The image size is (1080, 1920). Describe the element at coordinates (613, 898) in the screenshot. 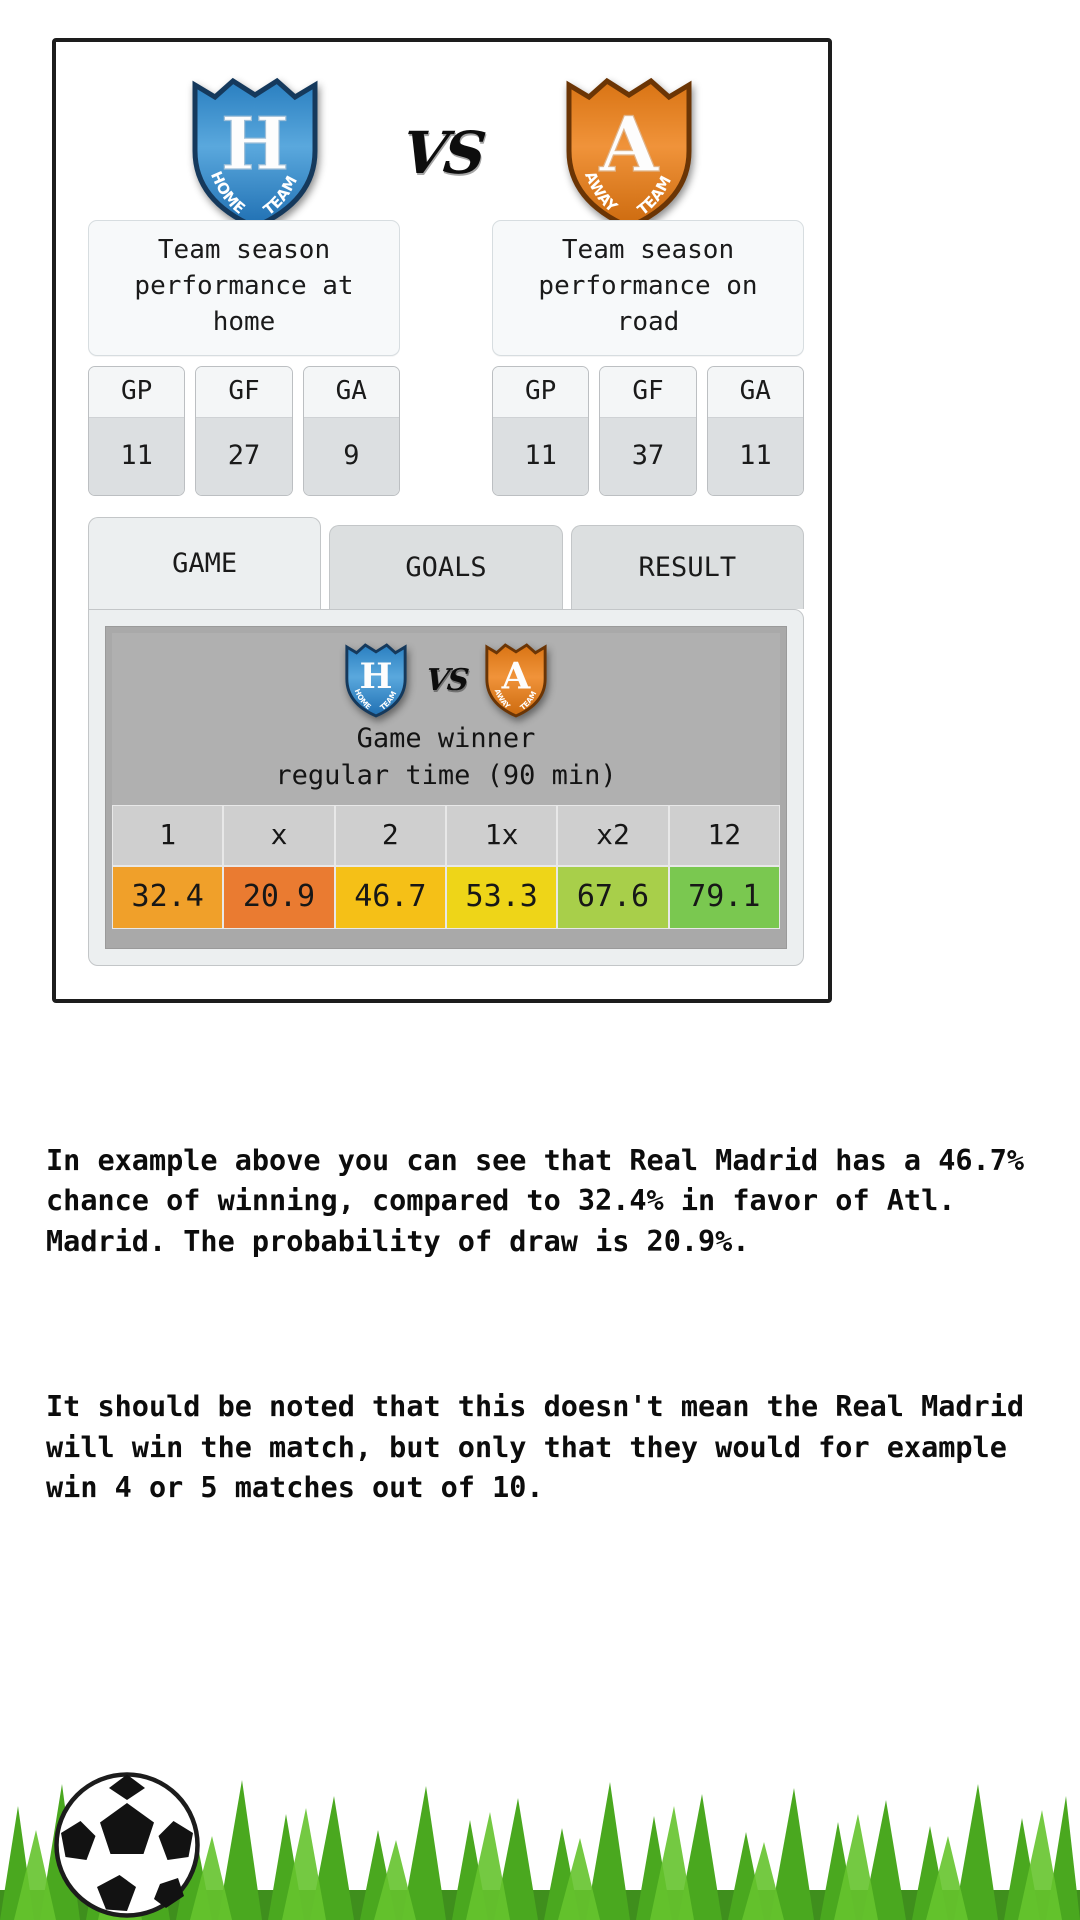

I see `odds-value-x2: 67.6` at that location.